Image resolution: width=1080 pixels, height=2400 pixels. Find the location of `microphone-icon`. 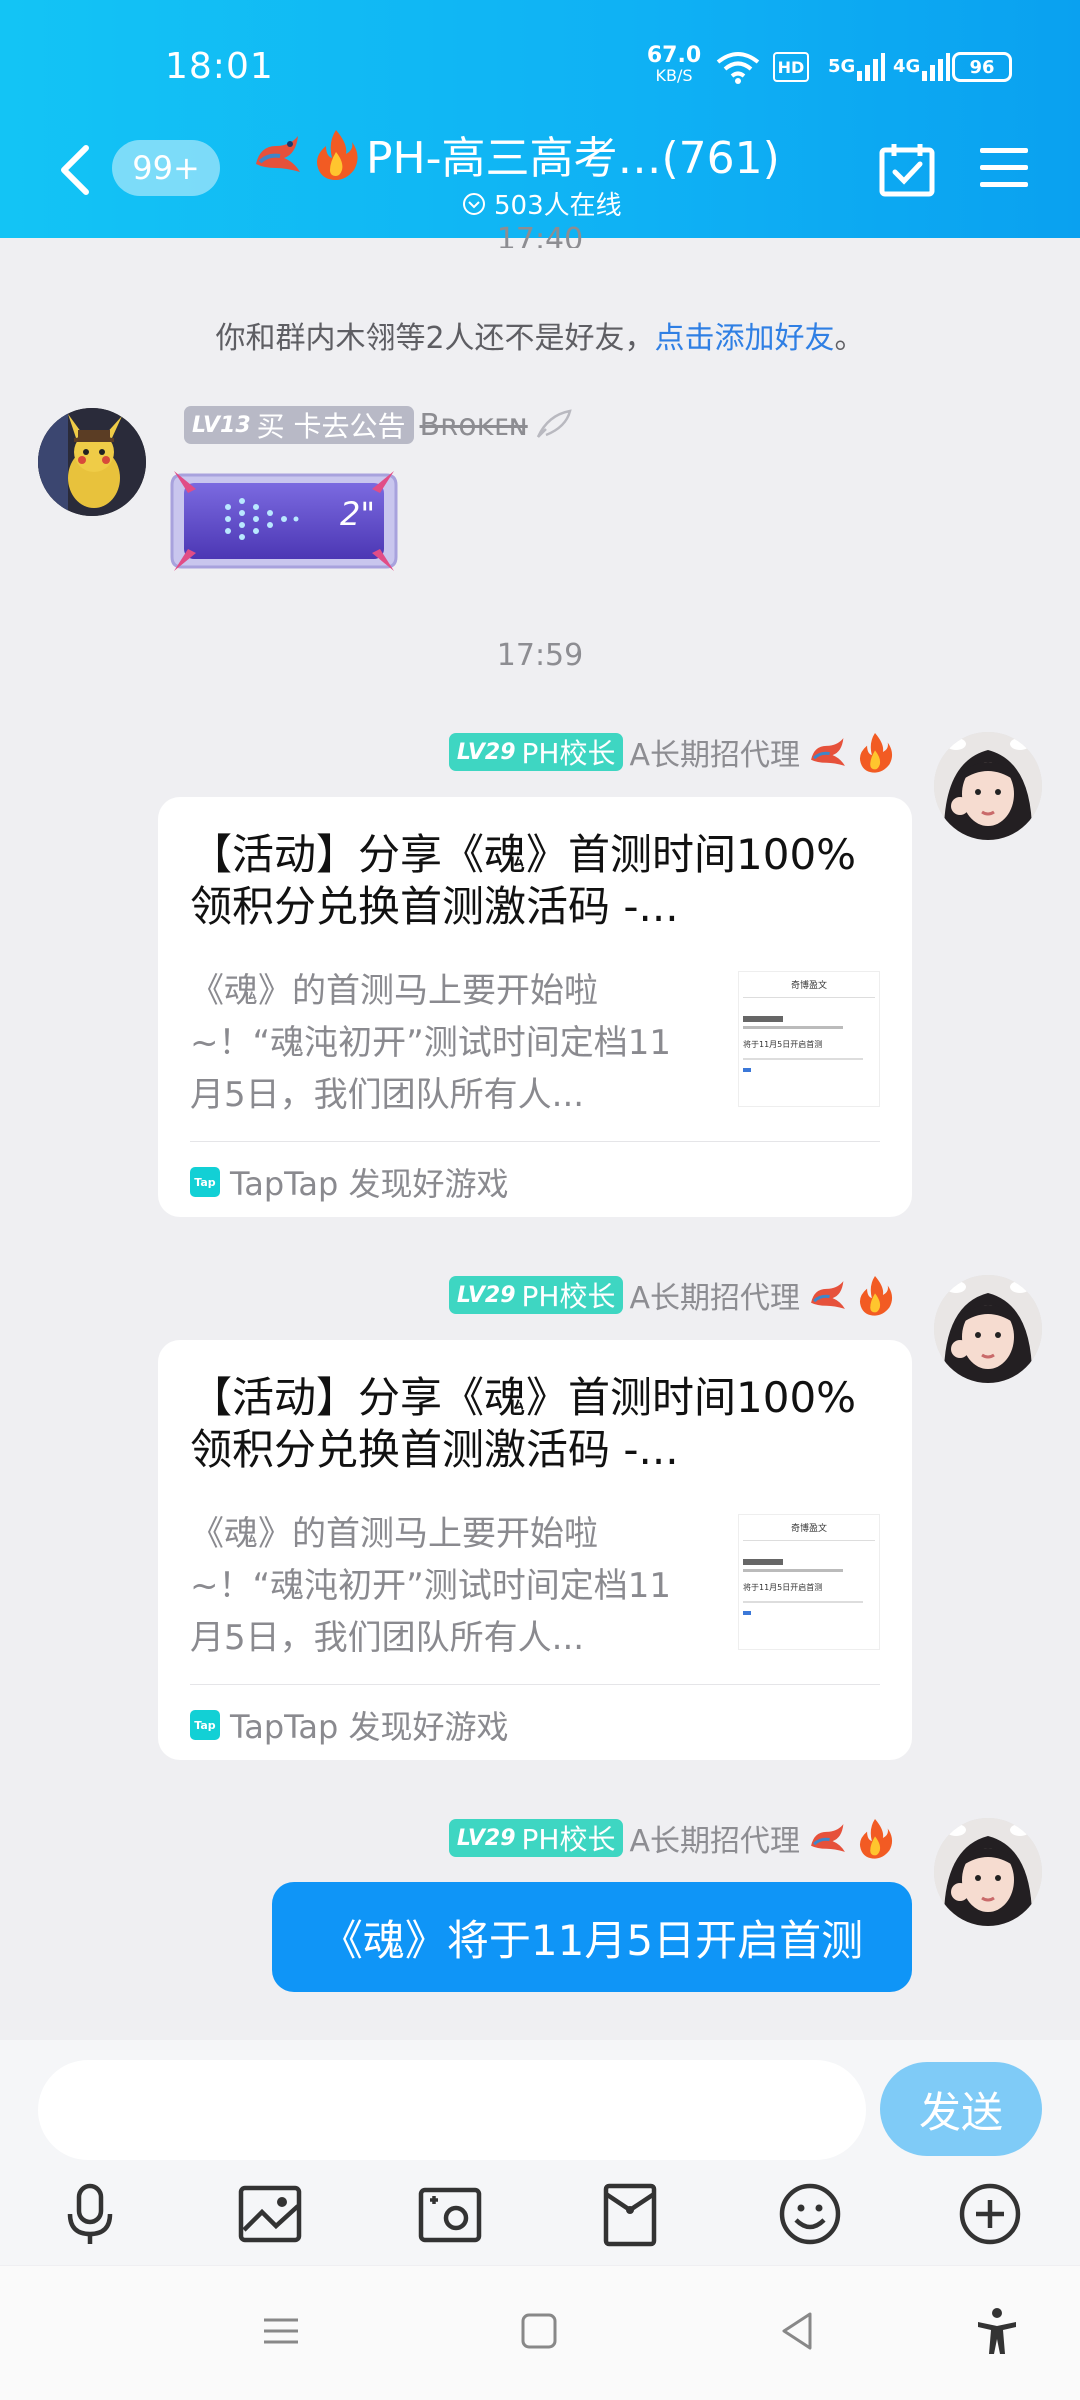

microphone-icon is located at coordinates (90, 2214).